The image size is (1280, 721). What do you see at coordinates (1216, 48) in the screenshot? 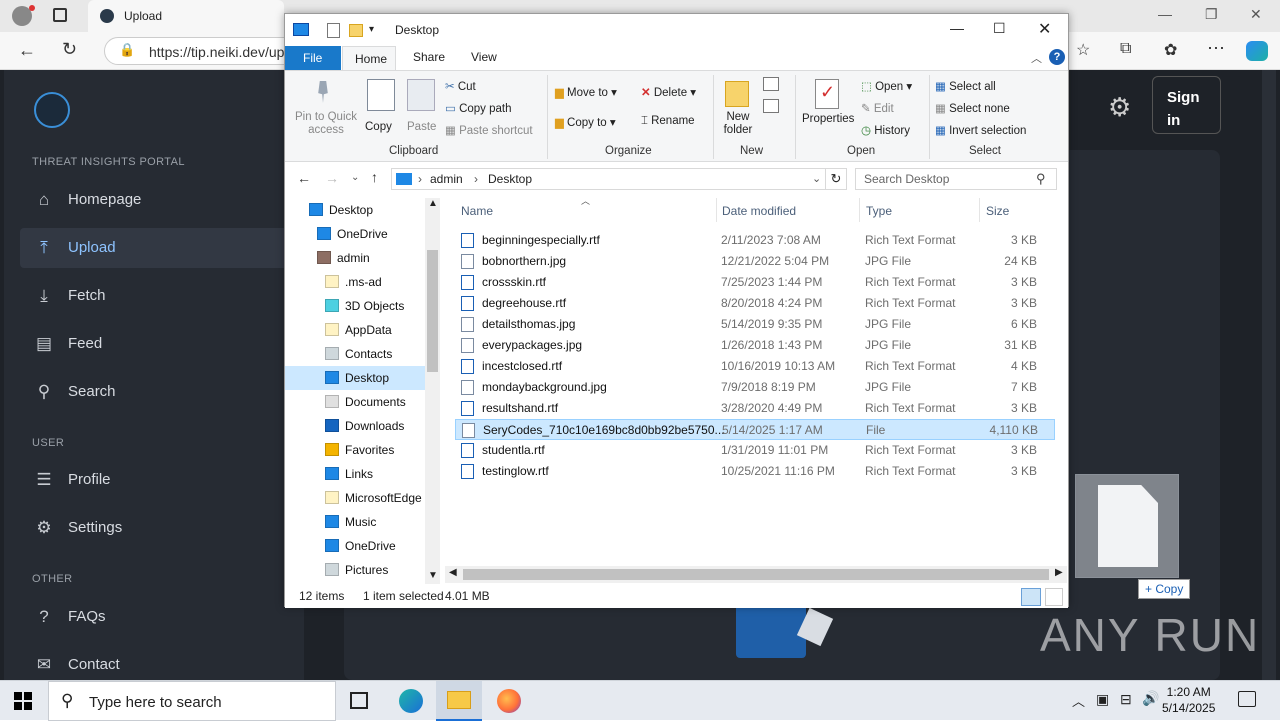
I see `more-menu-icon: ⋯` at bounding box center [1216, 48].